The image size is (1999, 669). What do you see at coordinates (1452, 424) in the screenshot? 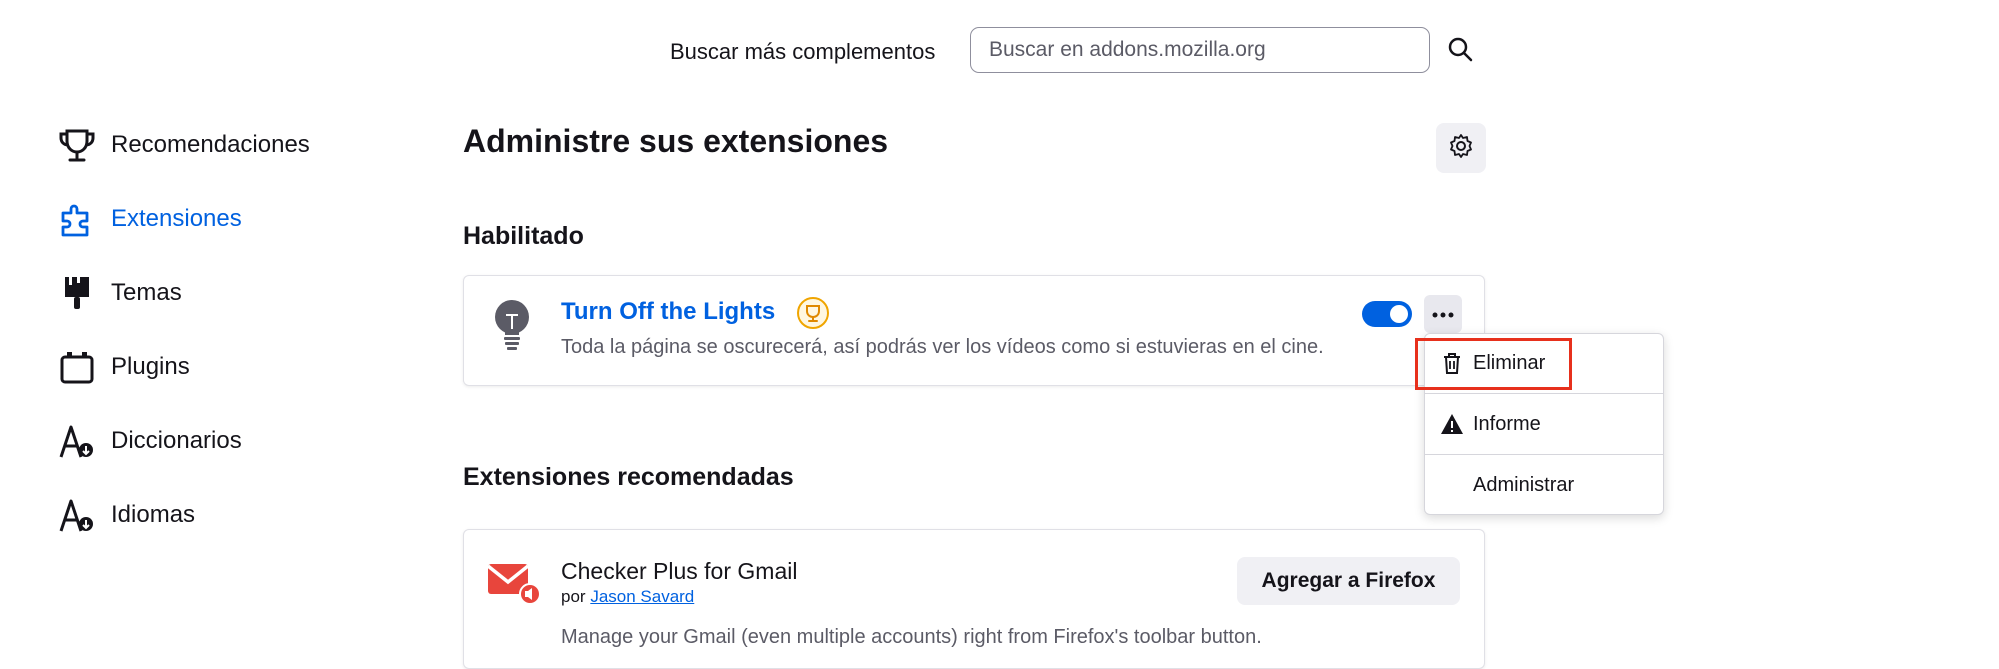
I see `warning-icon` at bounding box center [1452, 424].